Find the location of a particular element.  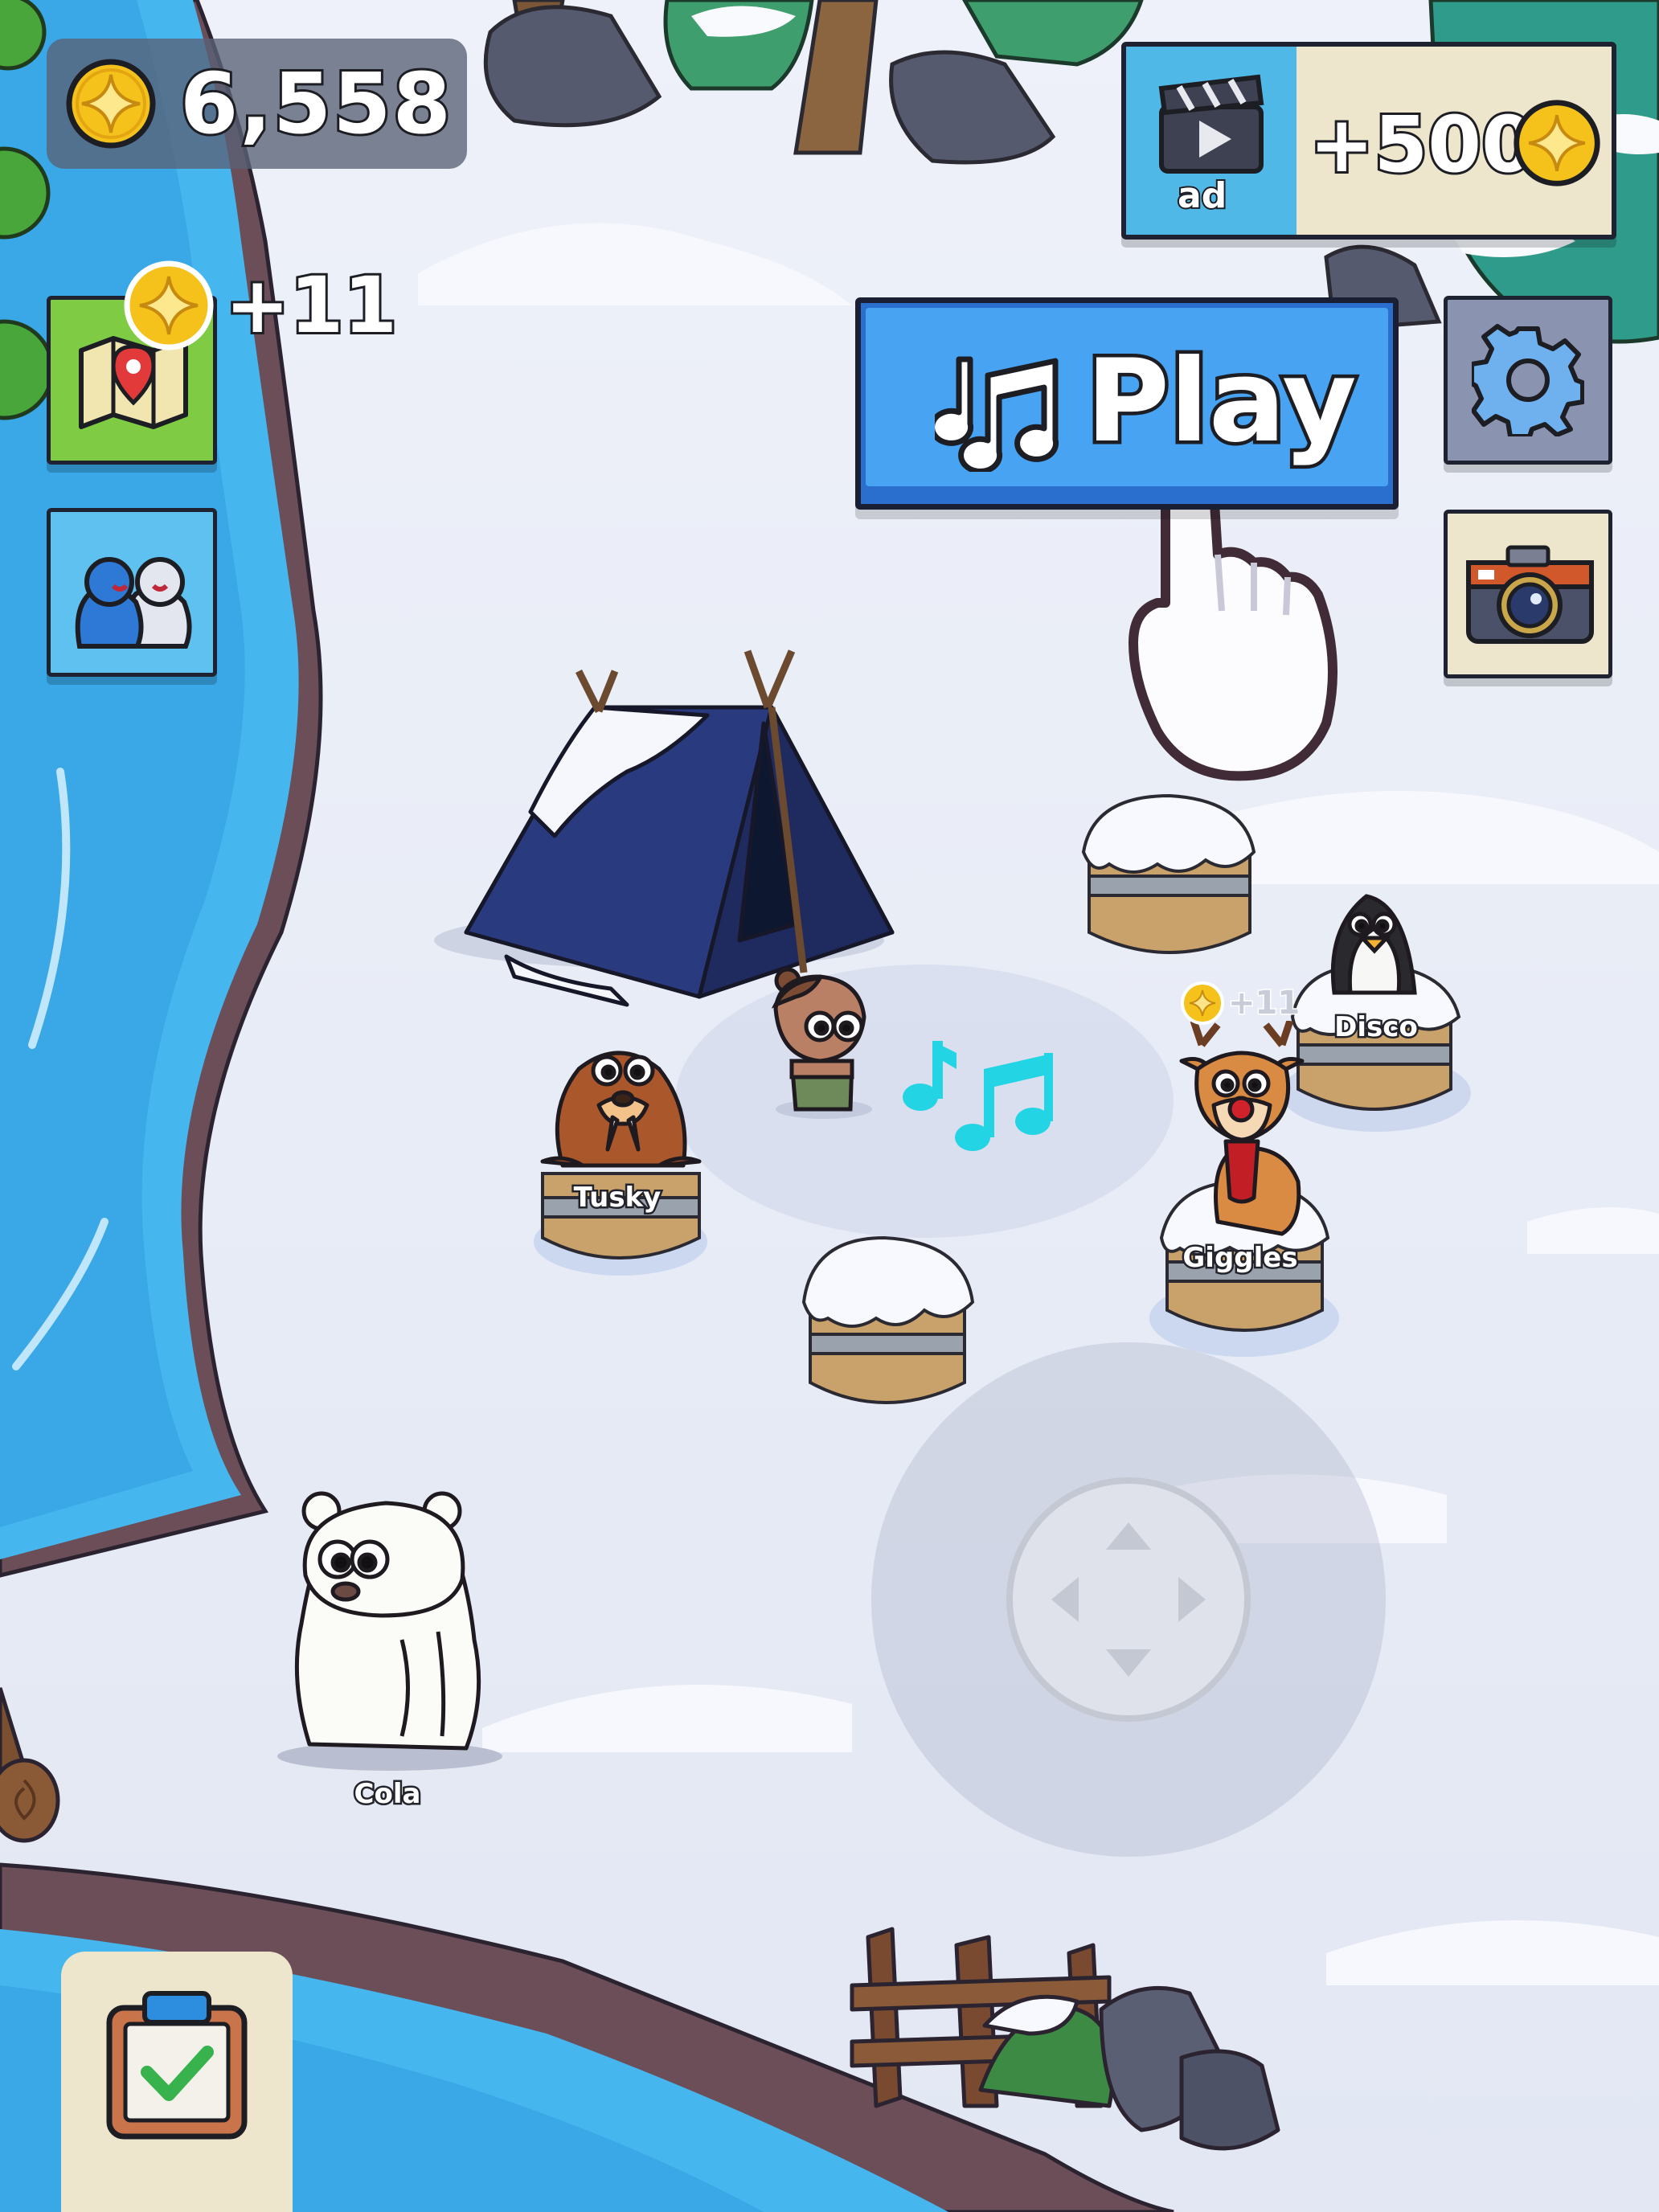

play-button: Play is located at coordinates (1127, 403).